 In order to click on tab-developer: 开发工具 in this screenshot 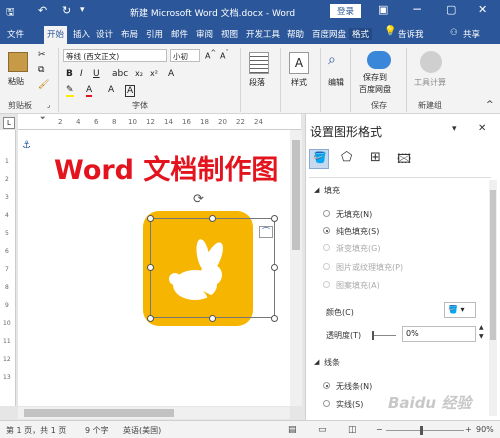, I will do `click(263, 34)`.